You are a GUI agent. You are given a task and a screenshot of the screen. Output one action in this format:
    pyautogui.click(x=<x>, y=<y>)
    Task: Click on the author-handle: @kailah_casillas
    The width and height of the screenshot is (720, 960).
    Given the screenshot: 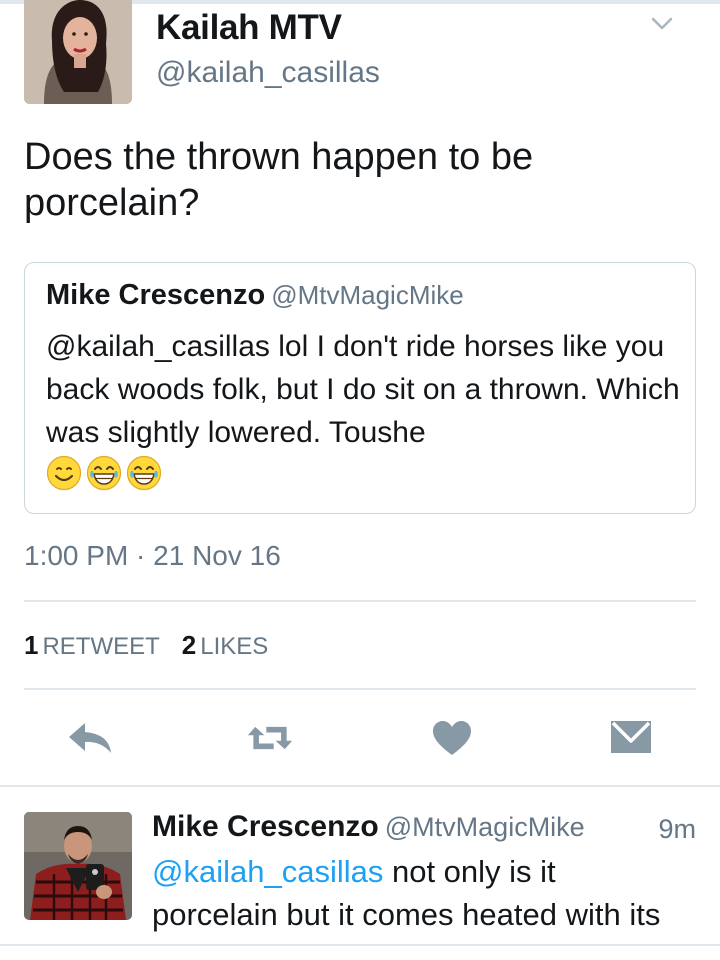 What is the action you would take?
    pyautogui.click(x=268, y=73)
    